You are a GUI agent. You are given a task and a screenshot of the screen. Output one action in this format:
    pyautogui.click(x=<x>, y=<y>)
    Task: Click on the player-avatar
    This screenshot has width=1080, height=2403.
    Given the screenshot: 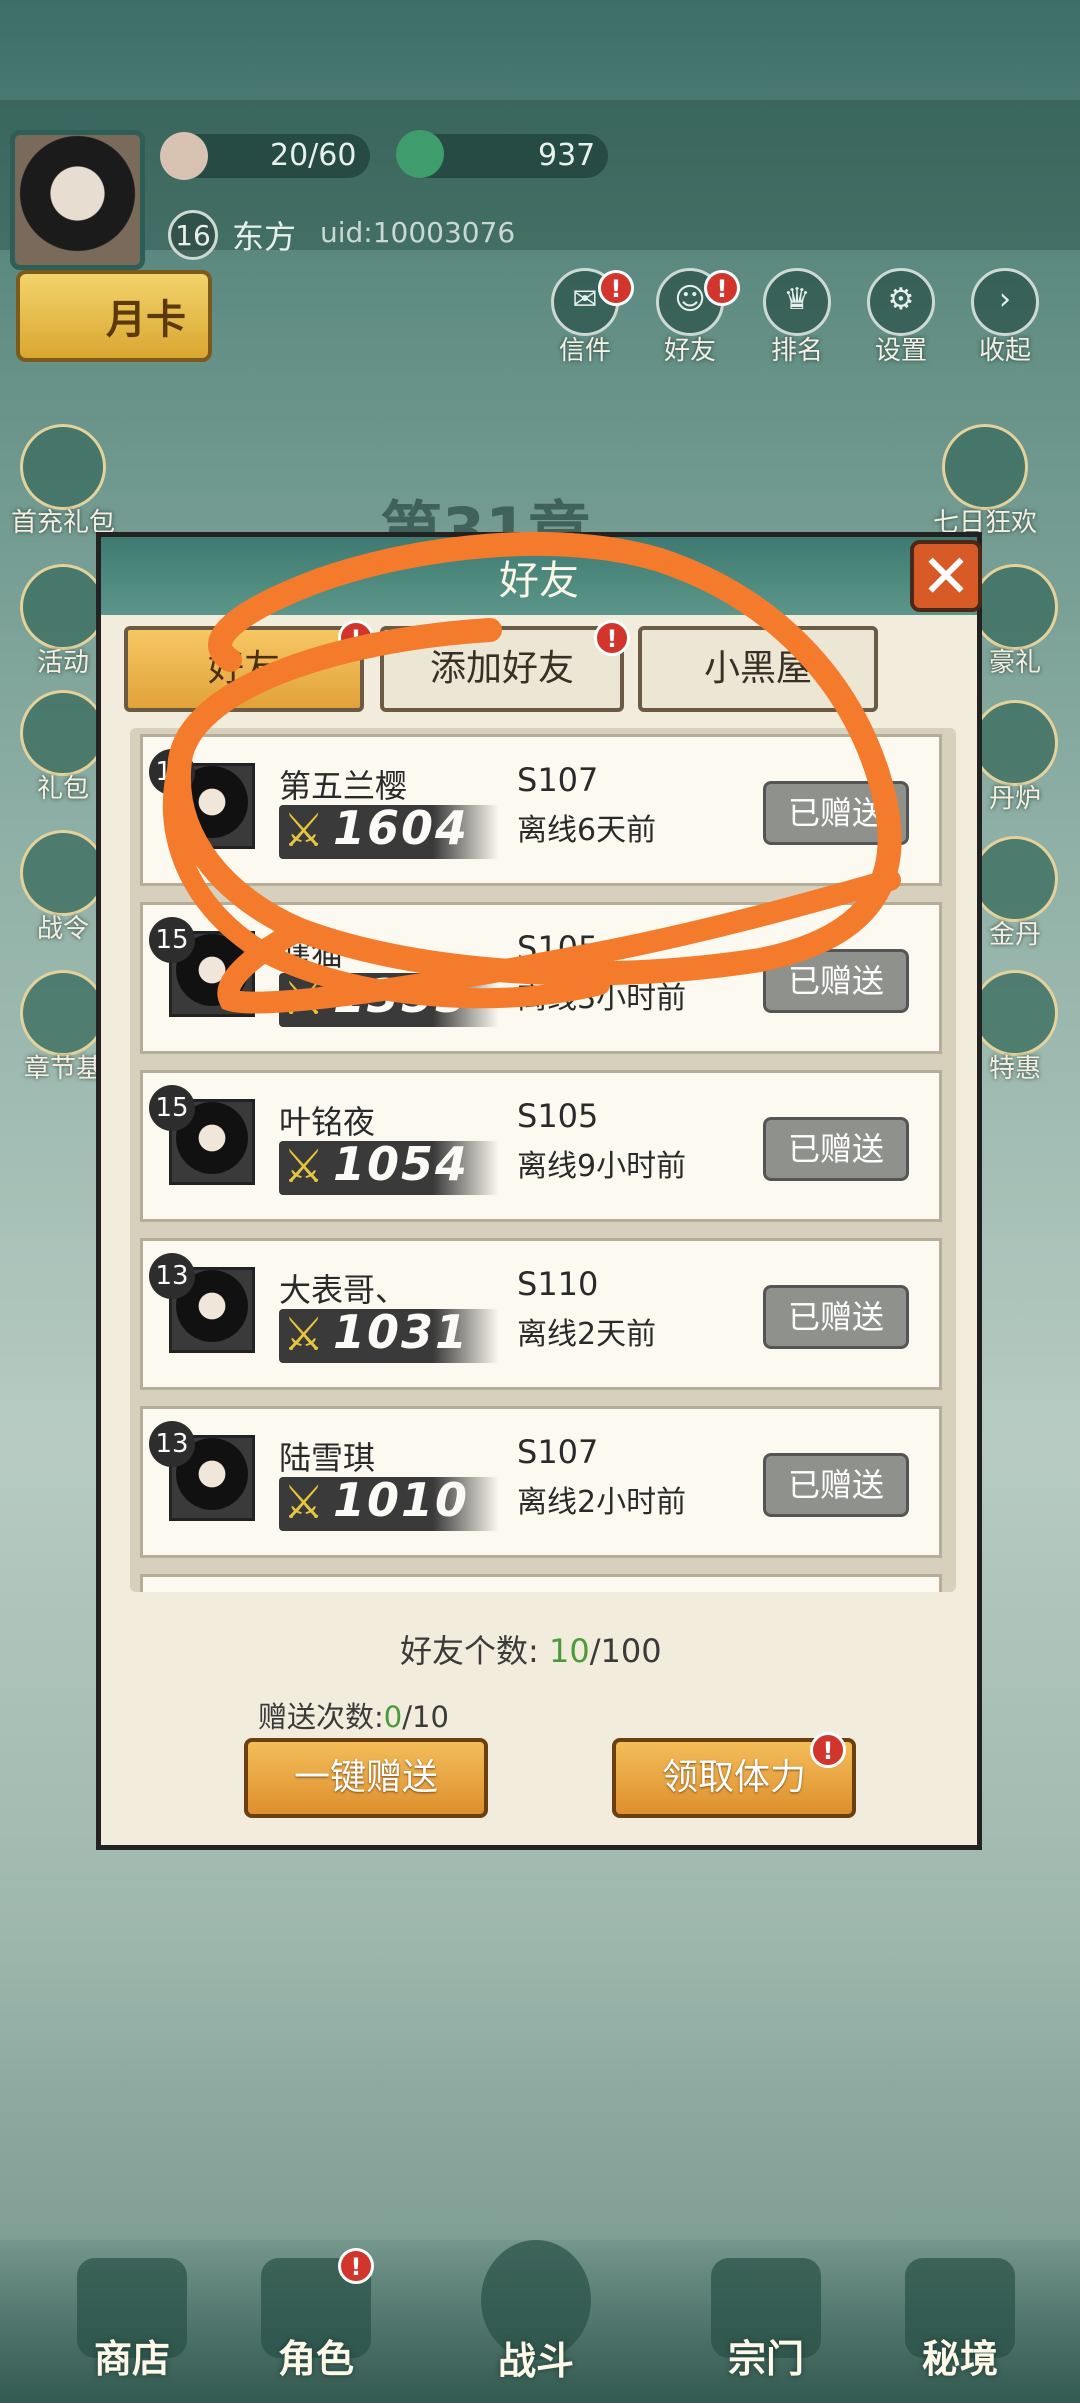 What is the action you would take?
    pyautogui.click(x=77, y=200)
    